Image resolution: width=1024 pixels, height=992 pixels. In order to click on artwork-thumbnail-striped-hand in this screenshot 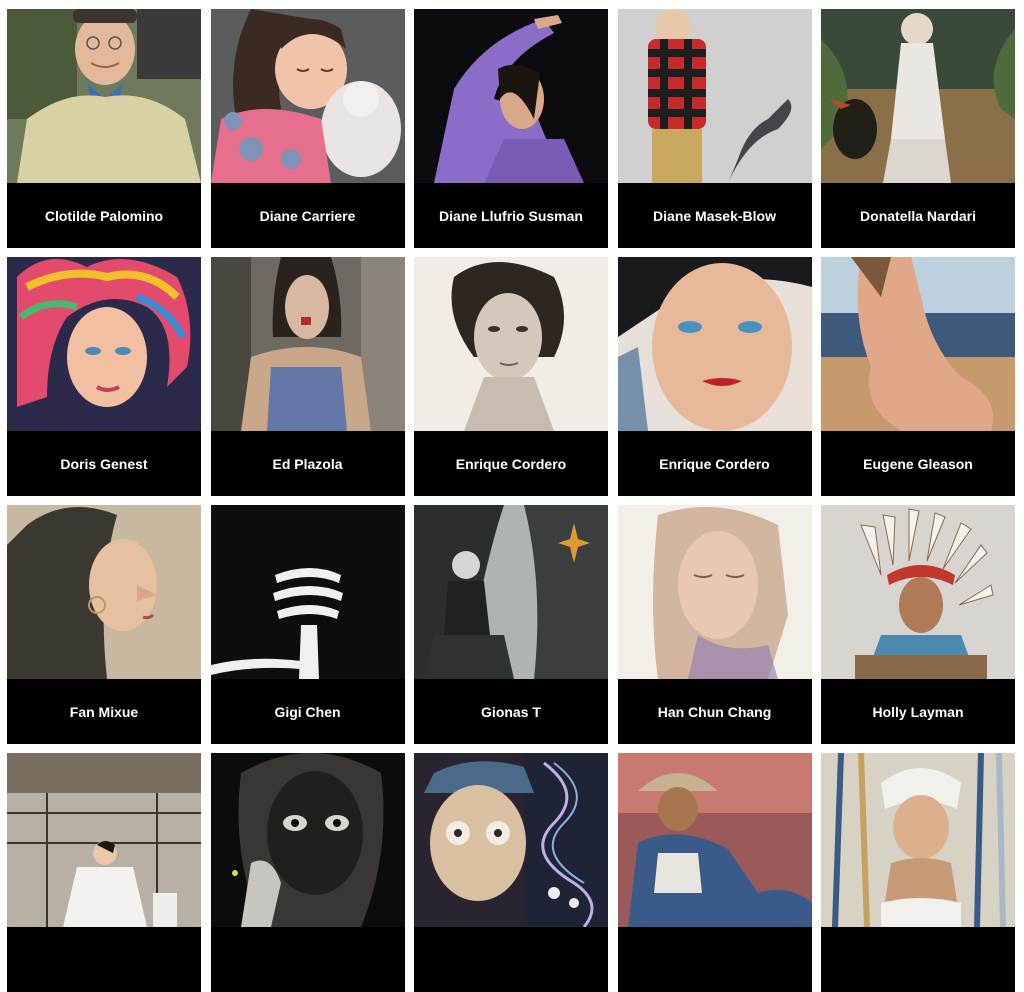, I will do `click(307, 592)`.